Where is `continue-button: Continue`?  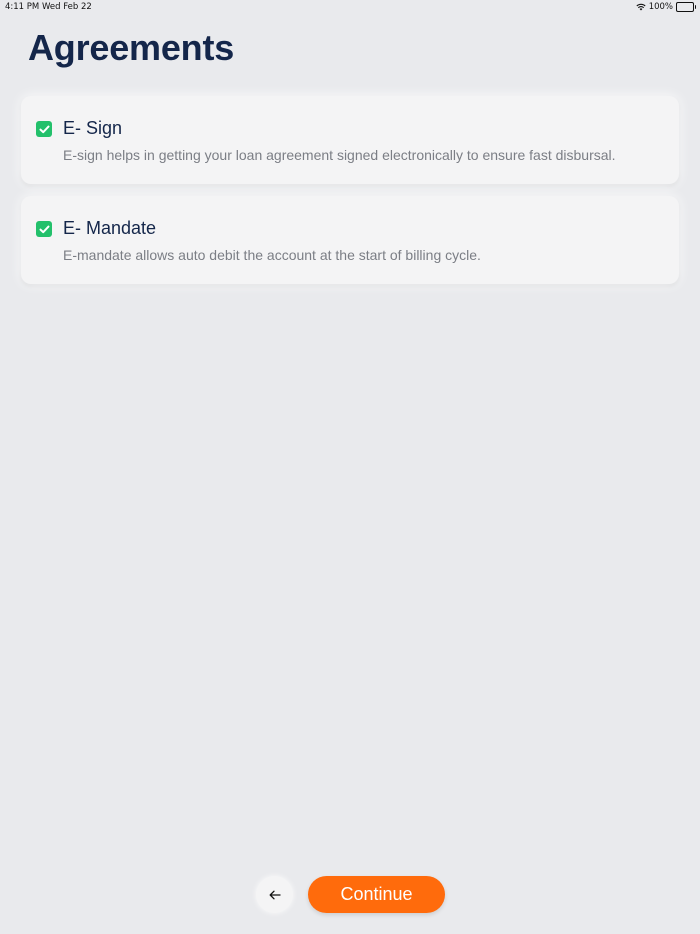
continue-button: Continue is located at coordinates (376, 894).